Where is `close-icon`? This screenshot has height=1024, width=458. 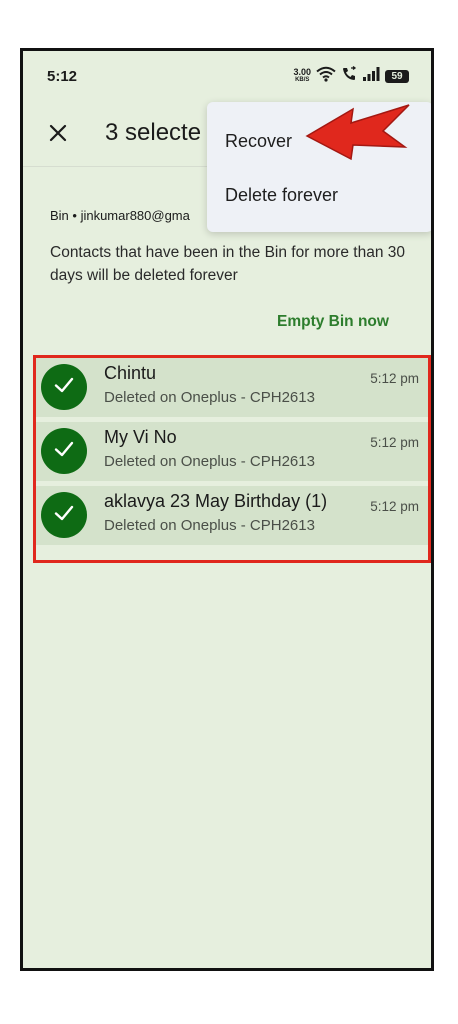 close-icon is located at coordinates (58, 135).